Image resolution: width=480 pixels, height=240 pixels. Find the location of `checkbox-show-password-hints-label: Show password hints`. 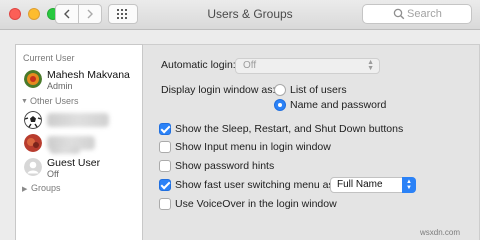

checkbox-show-password-hints-label: Show password hints is located at coordinates (225, 166).